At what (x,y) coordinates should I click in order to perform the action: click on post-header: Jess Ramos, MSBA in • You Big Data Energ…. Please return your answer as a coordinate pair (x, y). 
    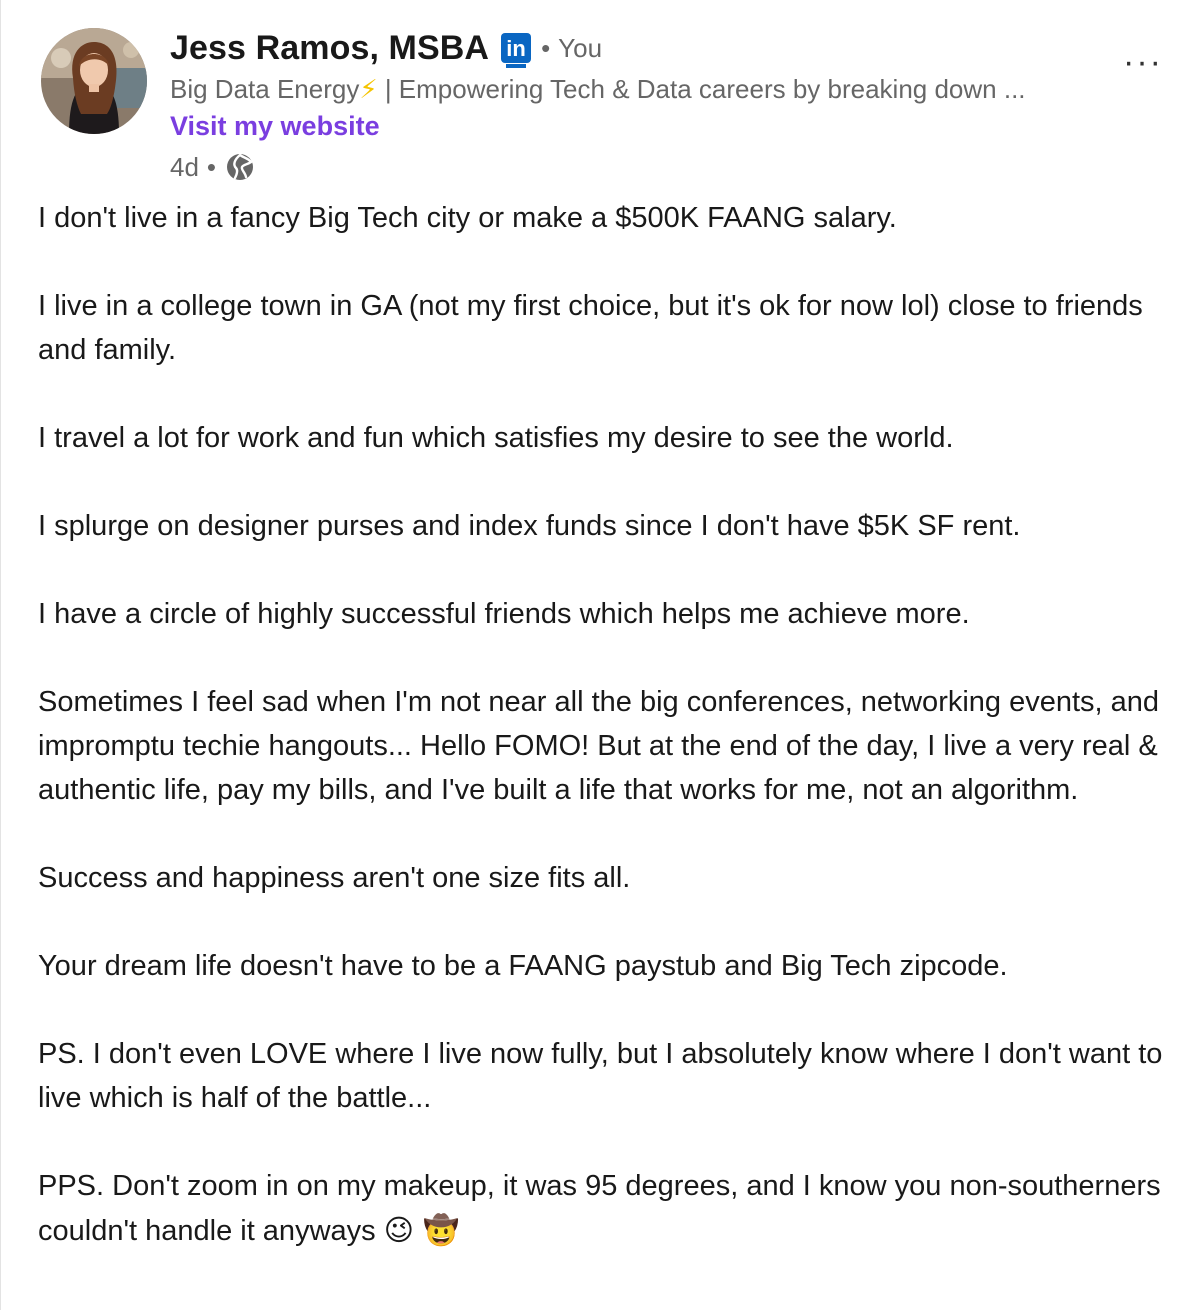
    Looking at the image, I should click on (611, 106).